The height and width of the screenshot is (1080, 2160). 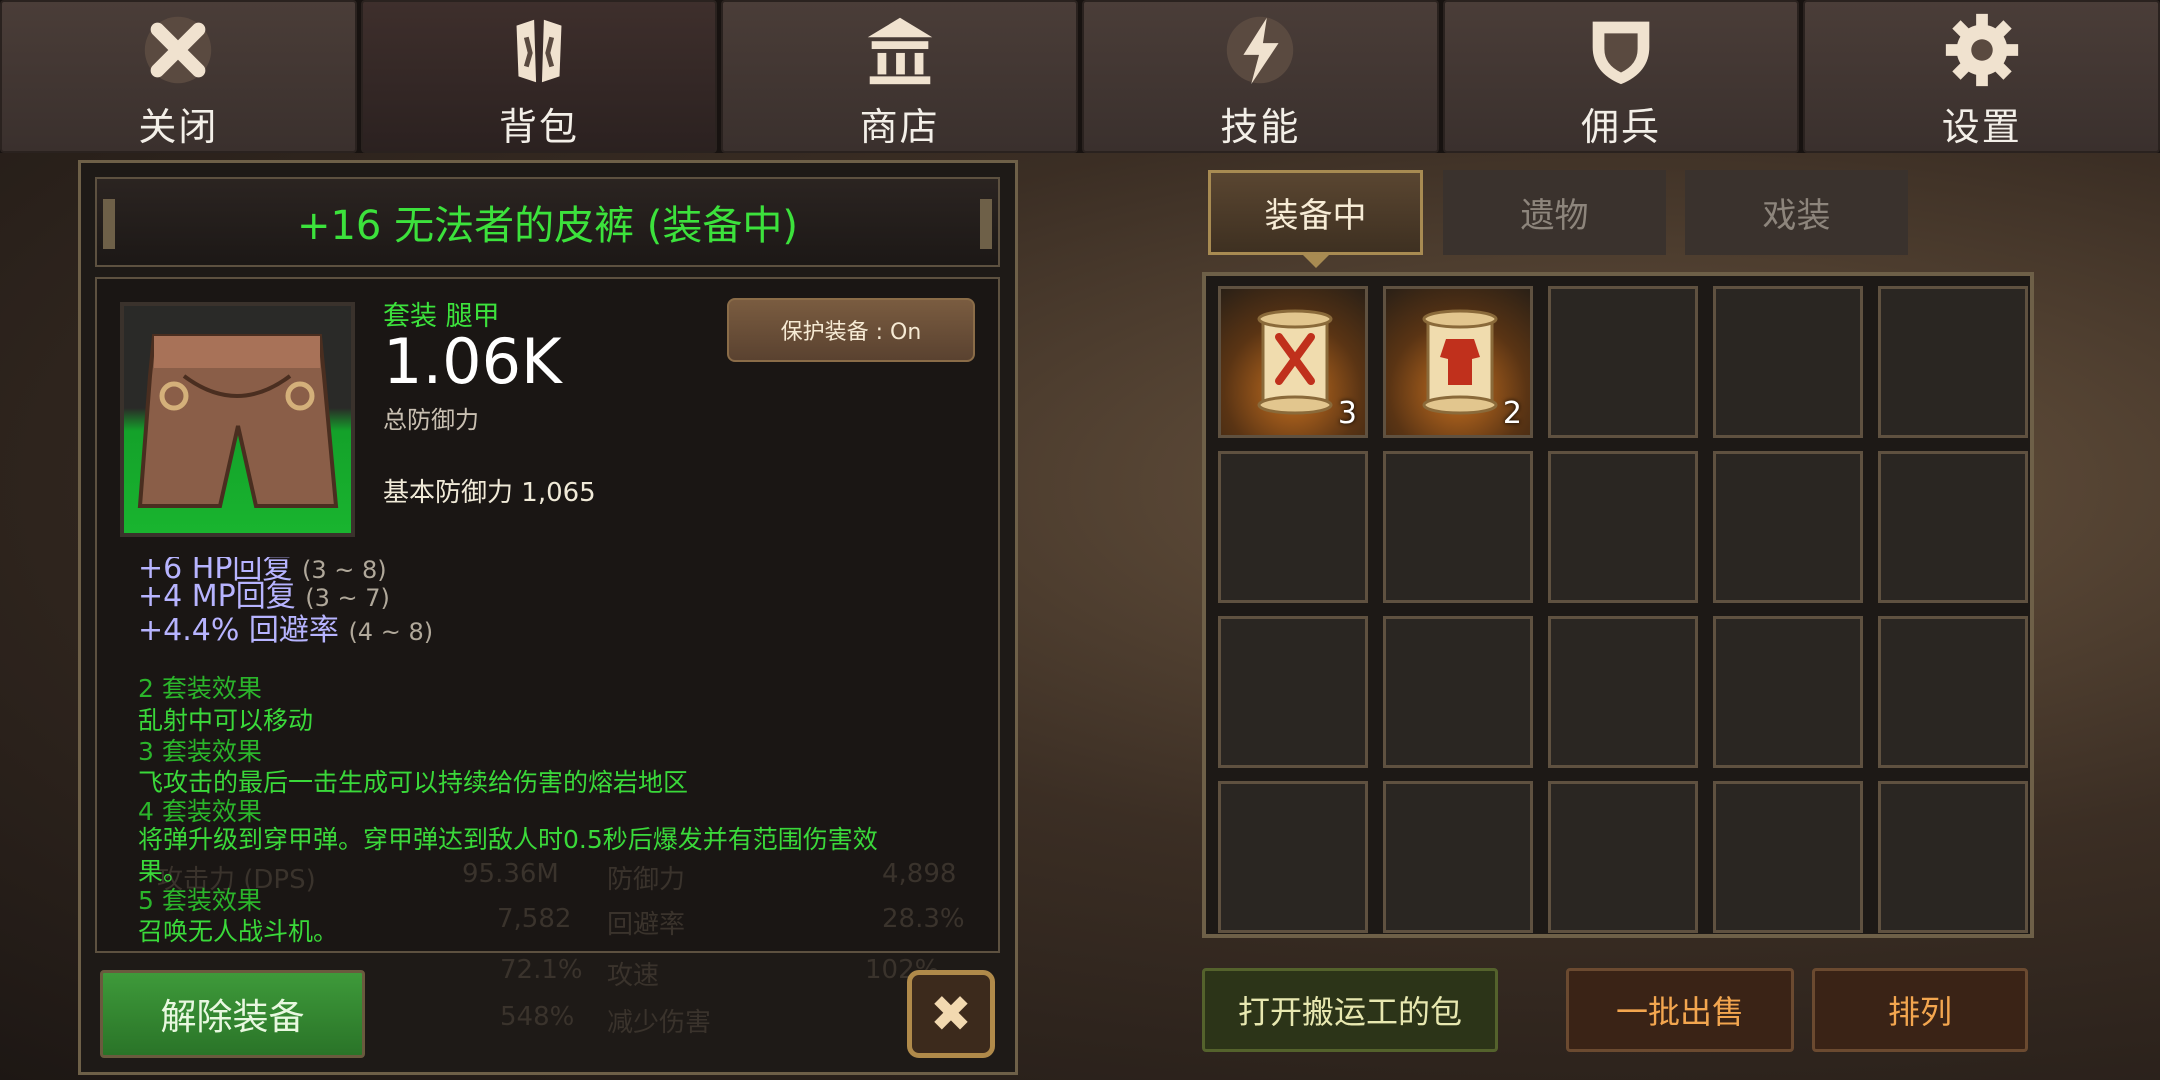 I want to click on ornament-left, so click(x=109, y=224).